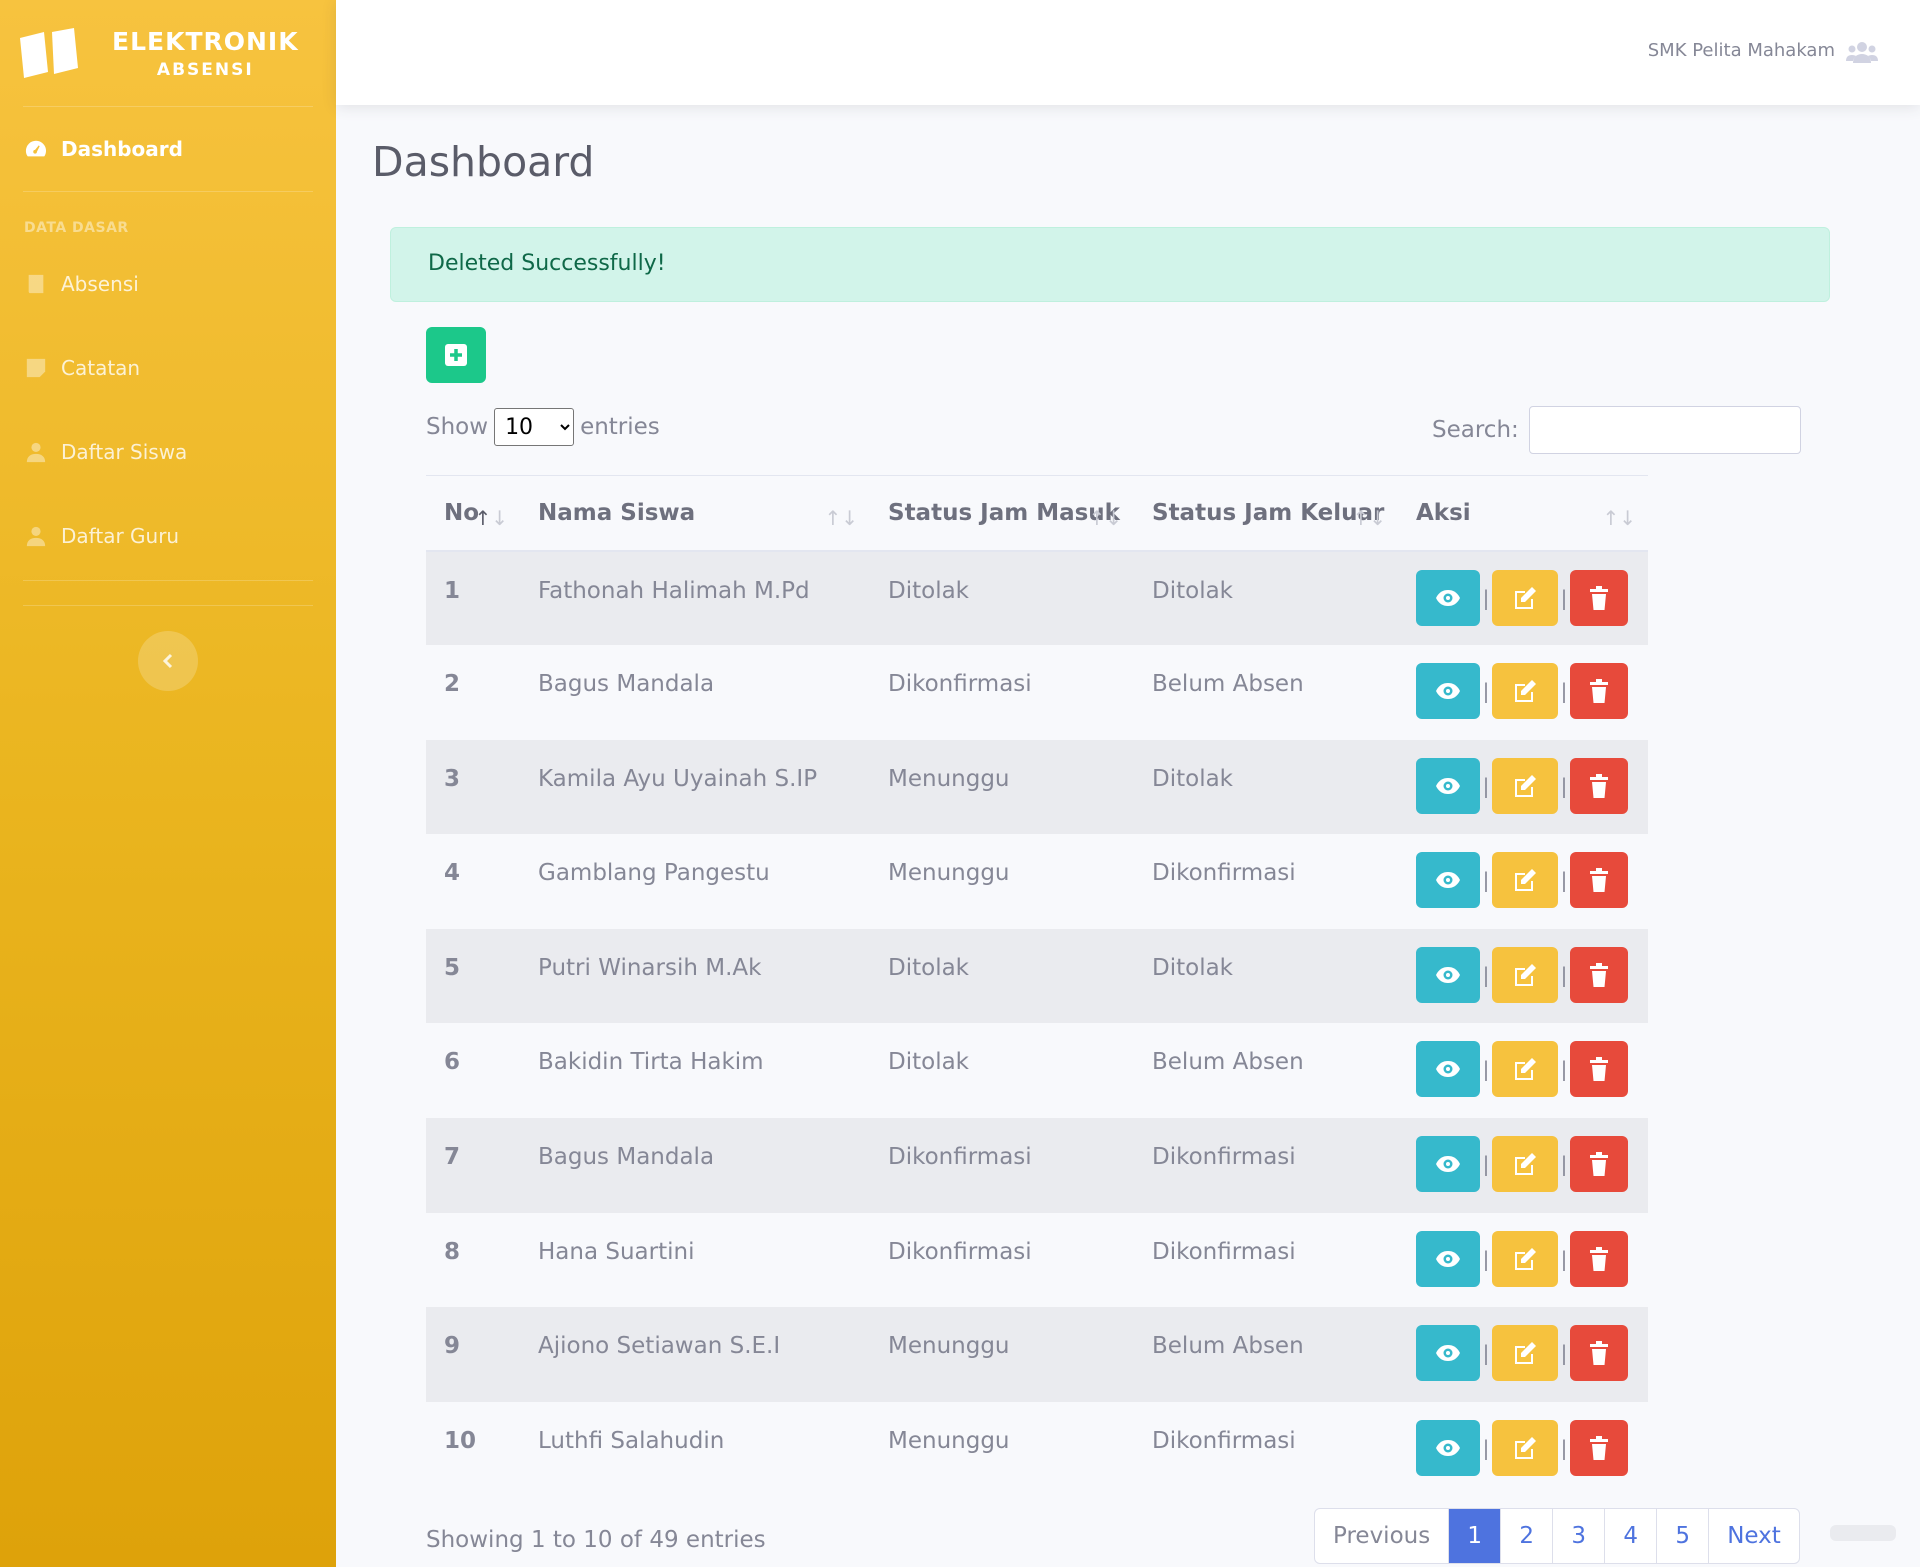 The width and height of the screenshot is (1920, 1567). What do you see at coordinates (168, 536) in the screenshot?
I see `sidebar-item-daftar-guru: Daftar Guru` at bounding box center [168, 536].